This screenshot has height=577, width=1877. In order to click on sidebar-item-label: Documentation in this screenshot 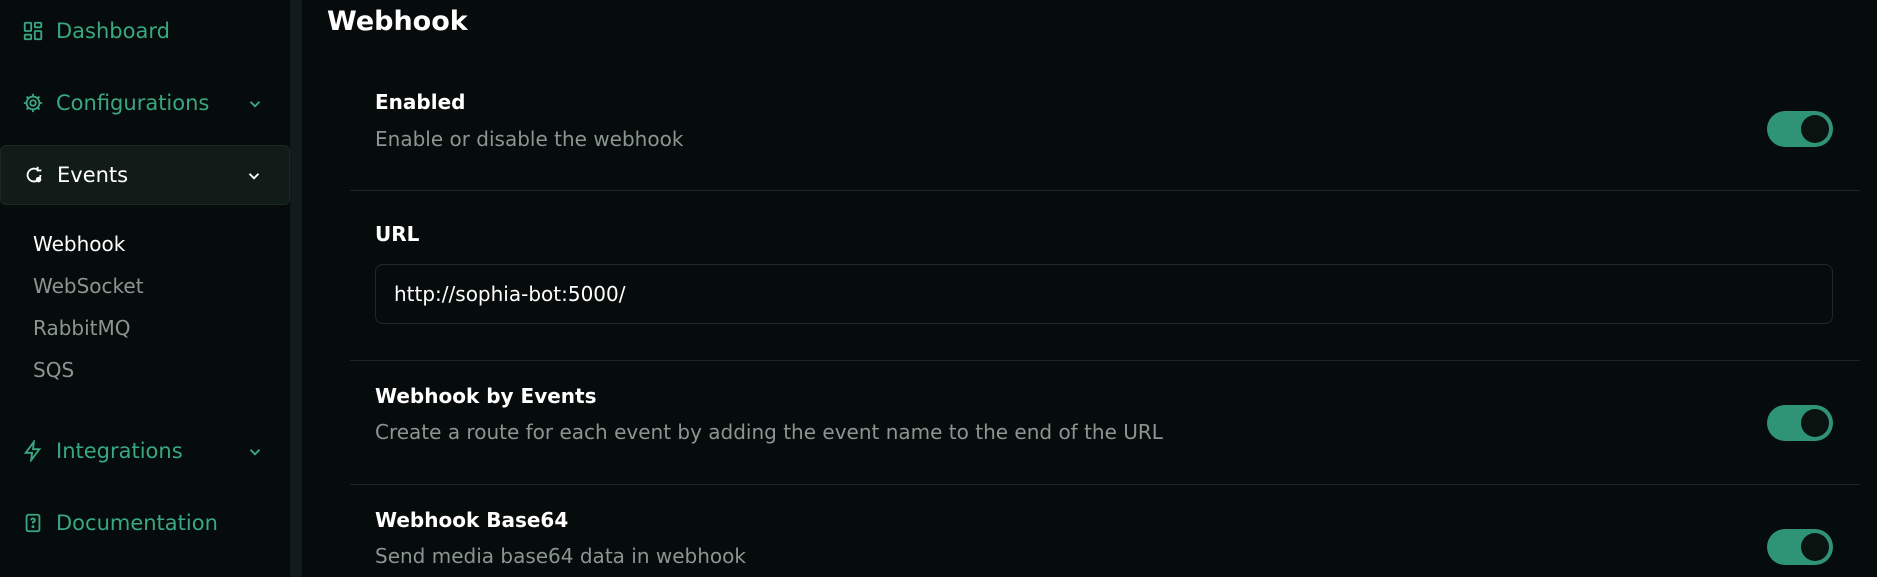, I will do `click(137, 523)`.